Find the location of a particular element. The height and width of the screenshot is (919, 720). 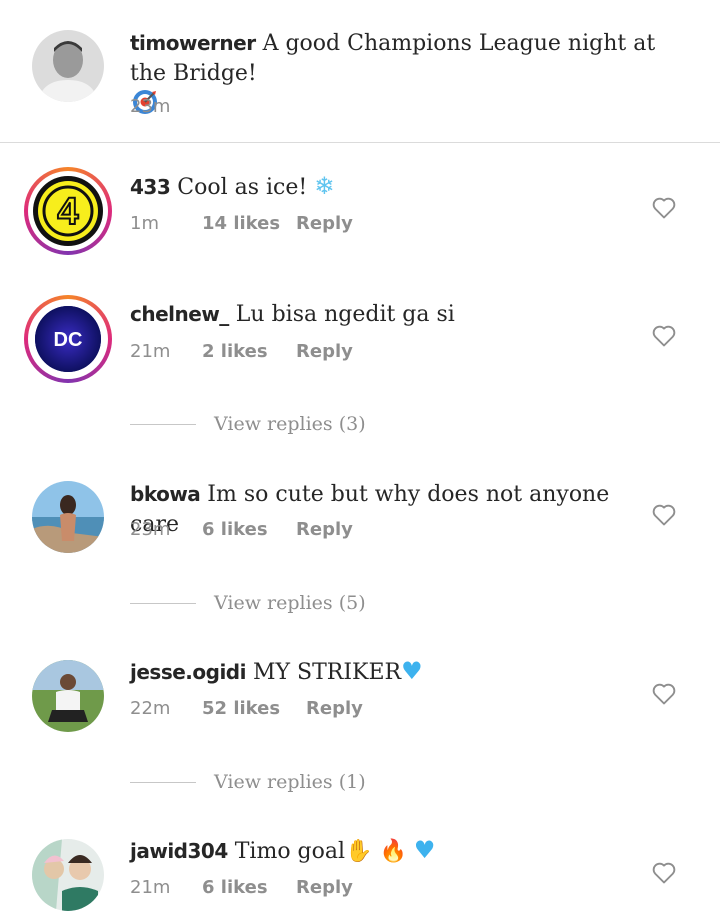

comment-text: Timo goal is located at coordinates (290, 851).